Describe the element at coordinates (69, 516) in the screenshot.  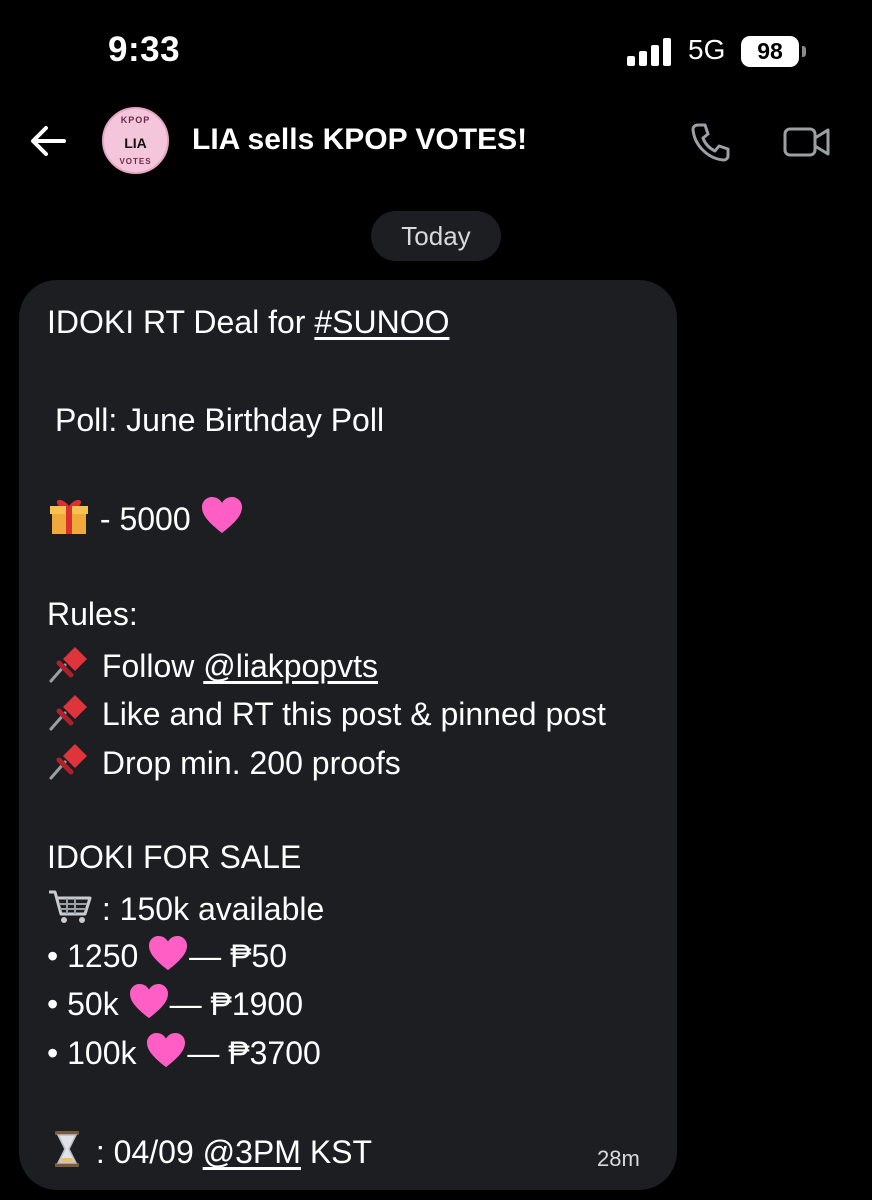
I see `gift-icon` at that location.